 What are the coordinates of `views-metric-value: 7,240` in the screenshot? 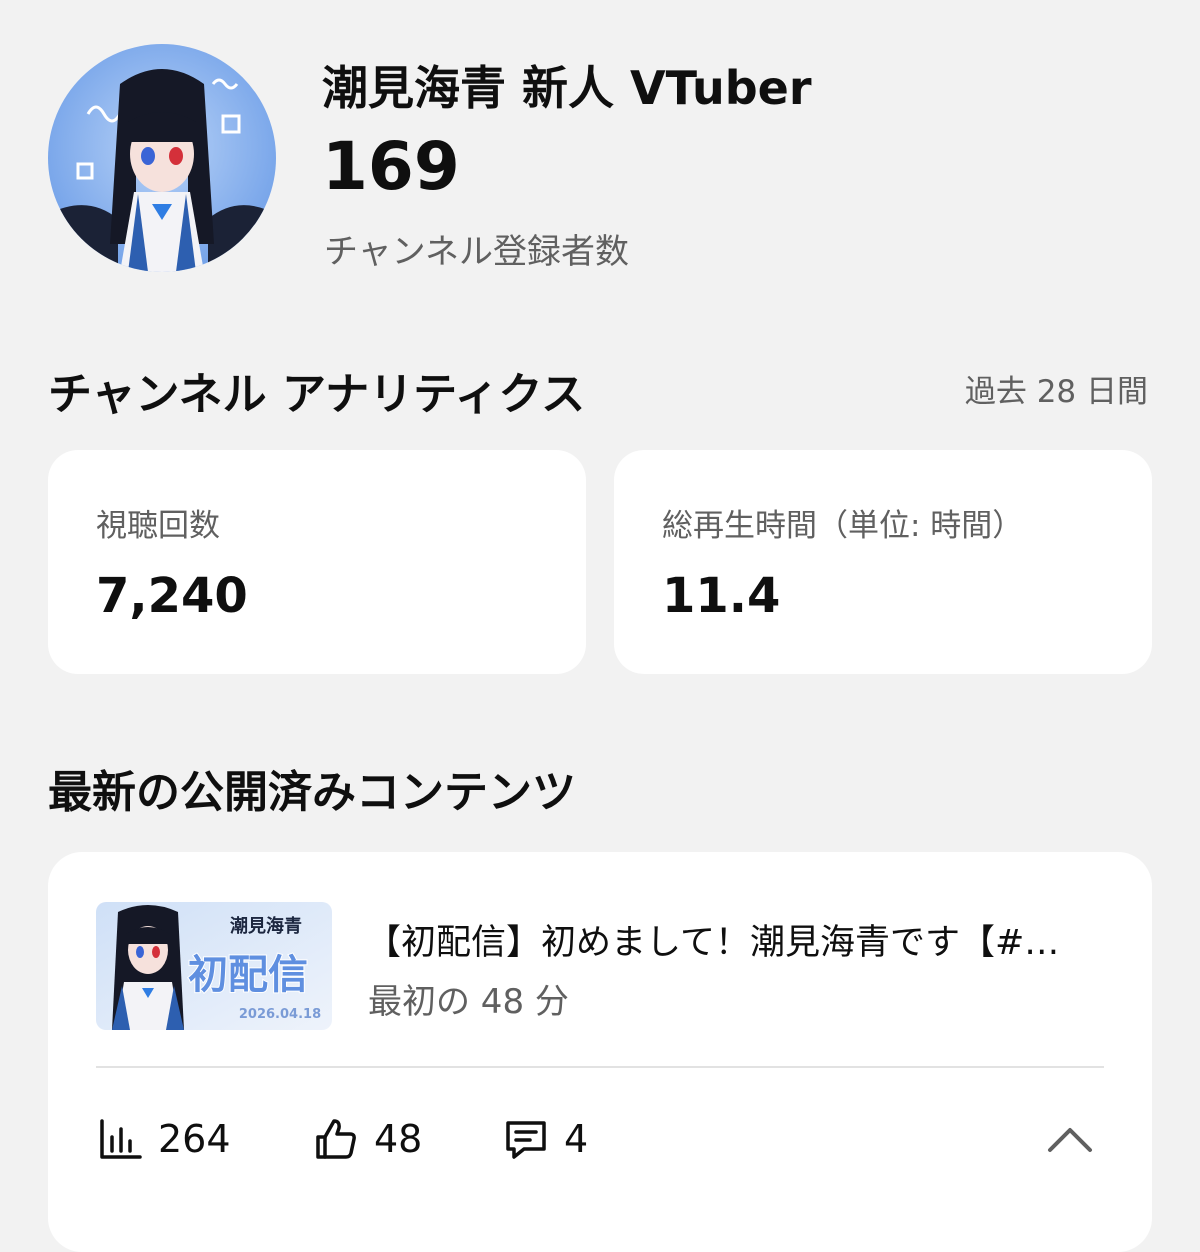 It's located at (172, 596).